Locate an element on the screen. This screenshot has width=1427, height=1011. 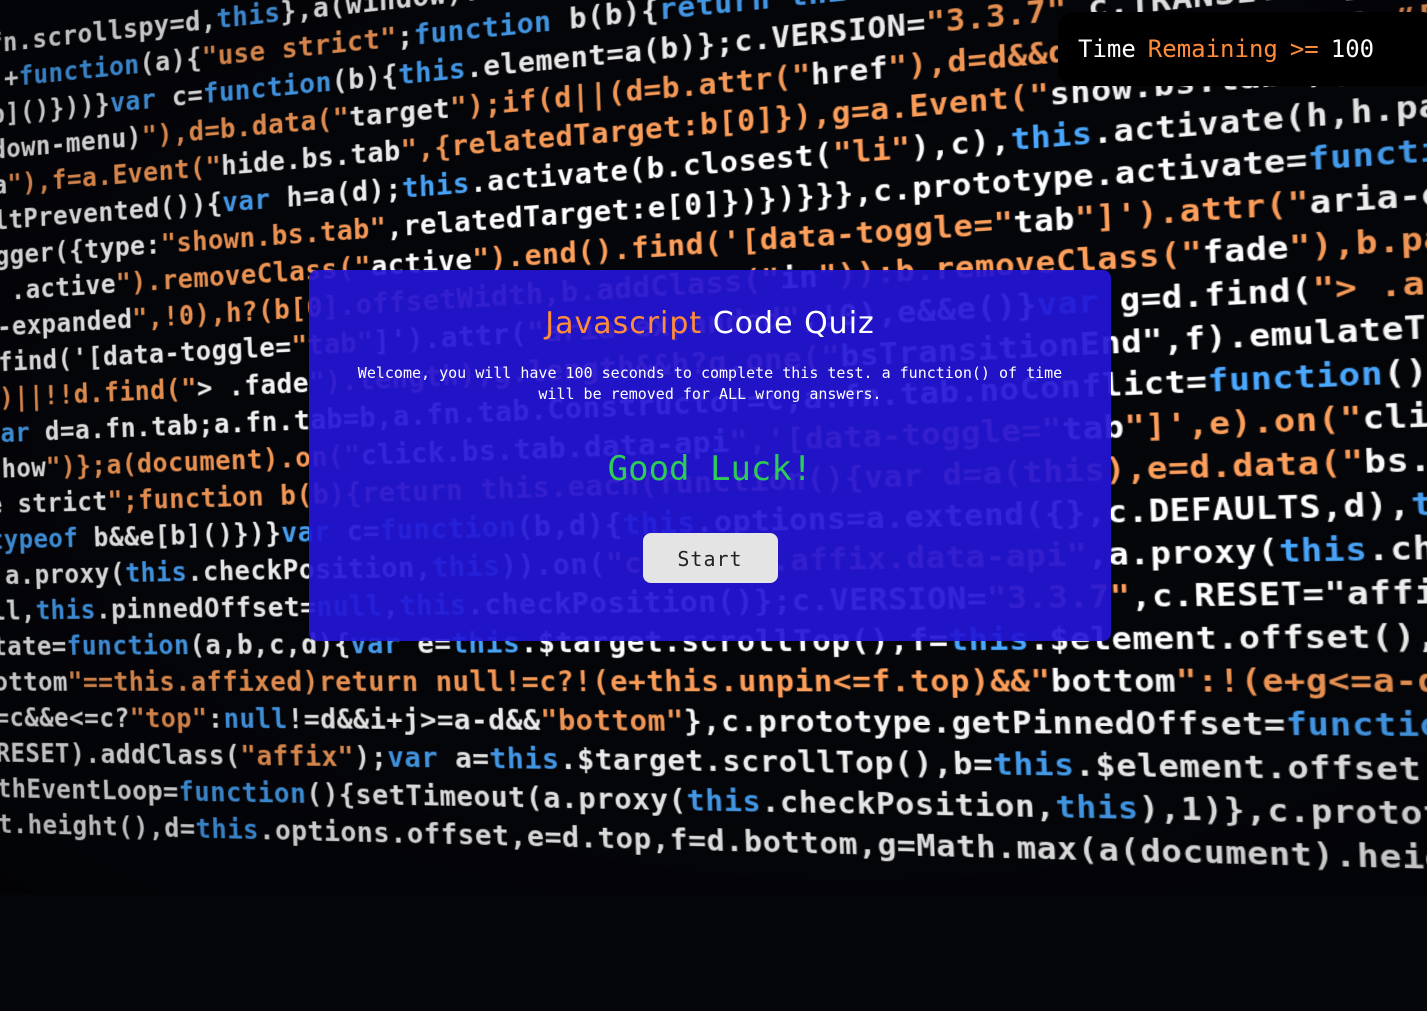
quiz-title: Javascript Code Quiz is located at coordinates (710, 323).